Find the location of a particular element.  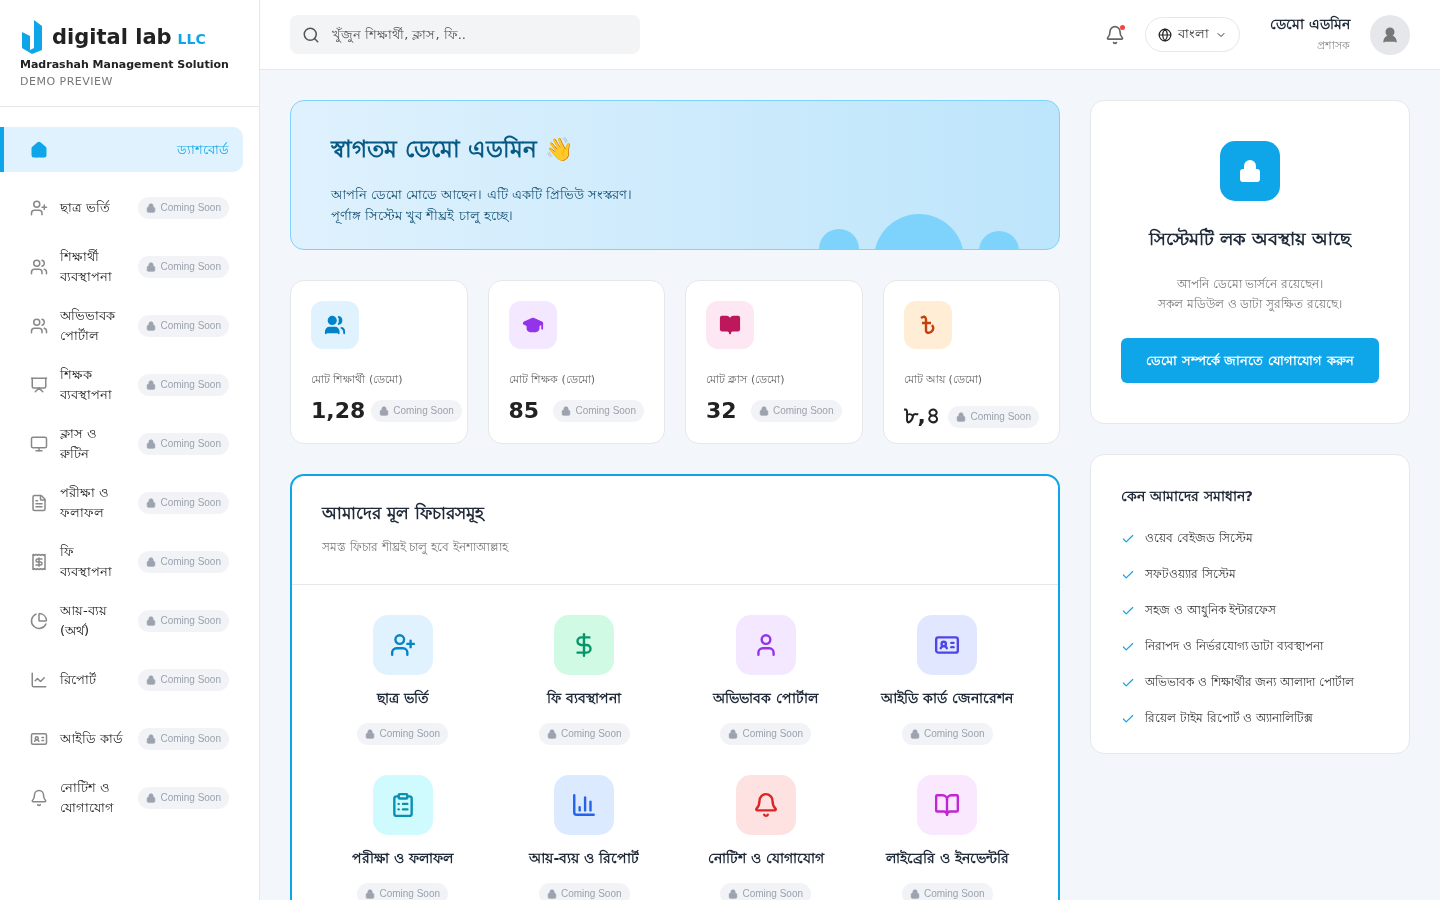

bar-chart-icon is located at coordinates (584, 805).